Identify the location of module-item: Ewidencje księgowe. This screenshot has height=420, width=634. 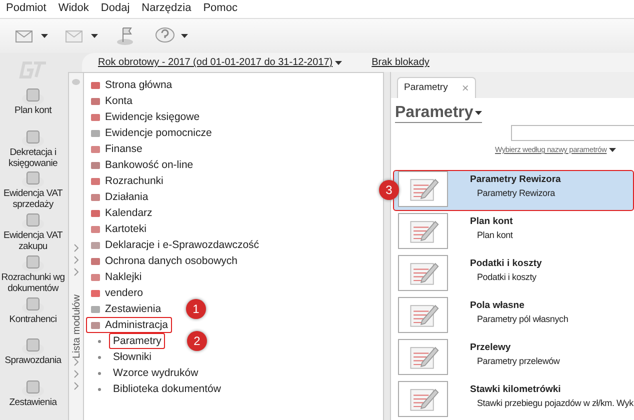
(145, 117).